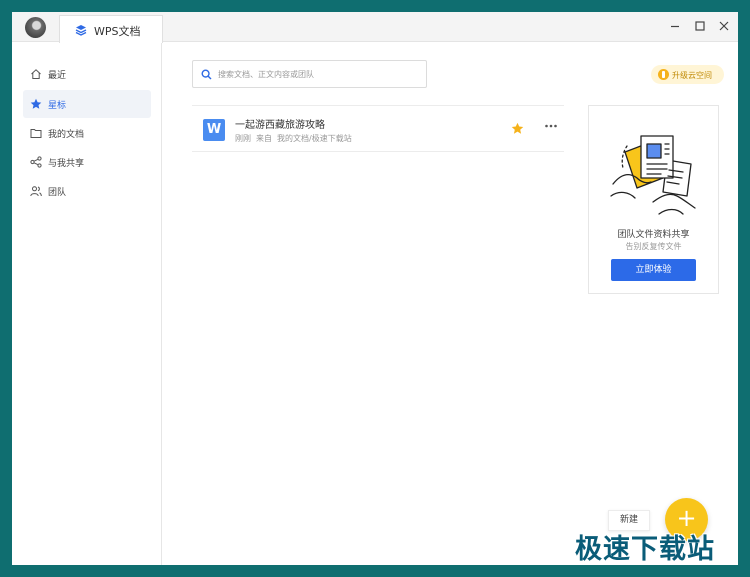 The image size is (750, 577). What do you see at coordinates (314, 138) in the screenshot?
I see `document-source: 我的文档/极速下载站` at bounding box center [314, 138].